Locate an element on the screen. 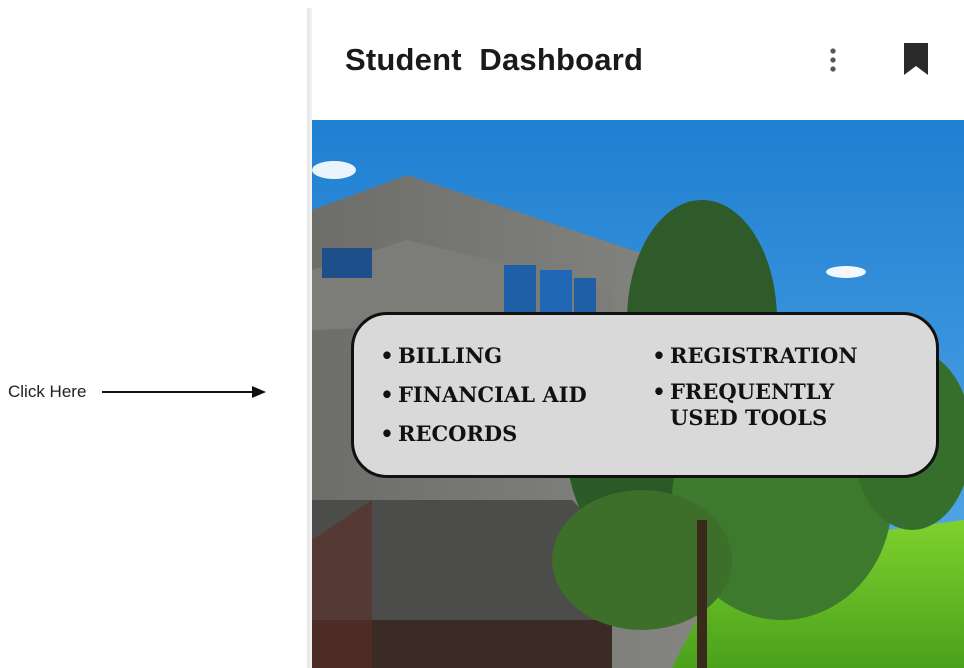 The height and width of the screenshot is (668, 964). menu-item-label: REGISTRATION is located at coordinates (764, 355).